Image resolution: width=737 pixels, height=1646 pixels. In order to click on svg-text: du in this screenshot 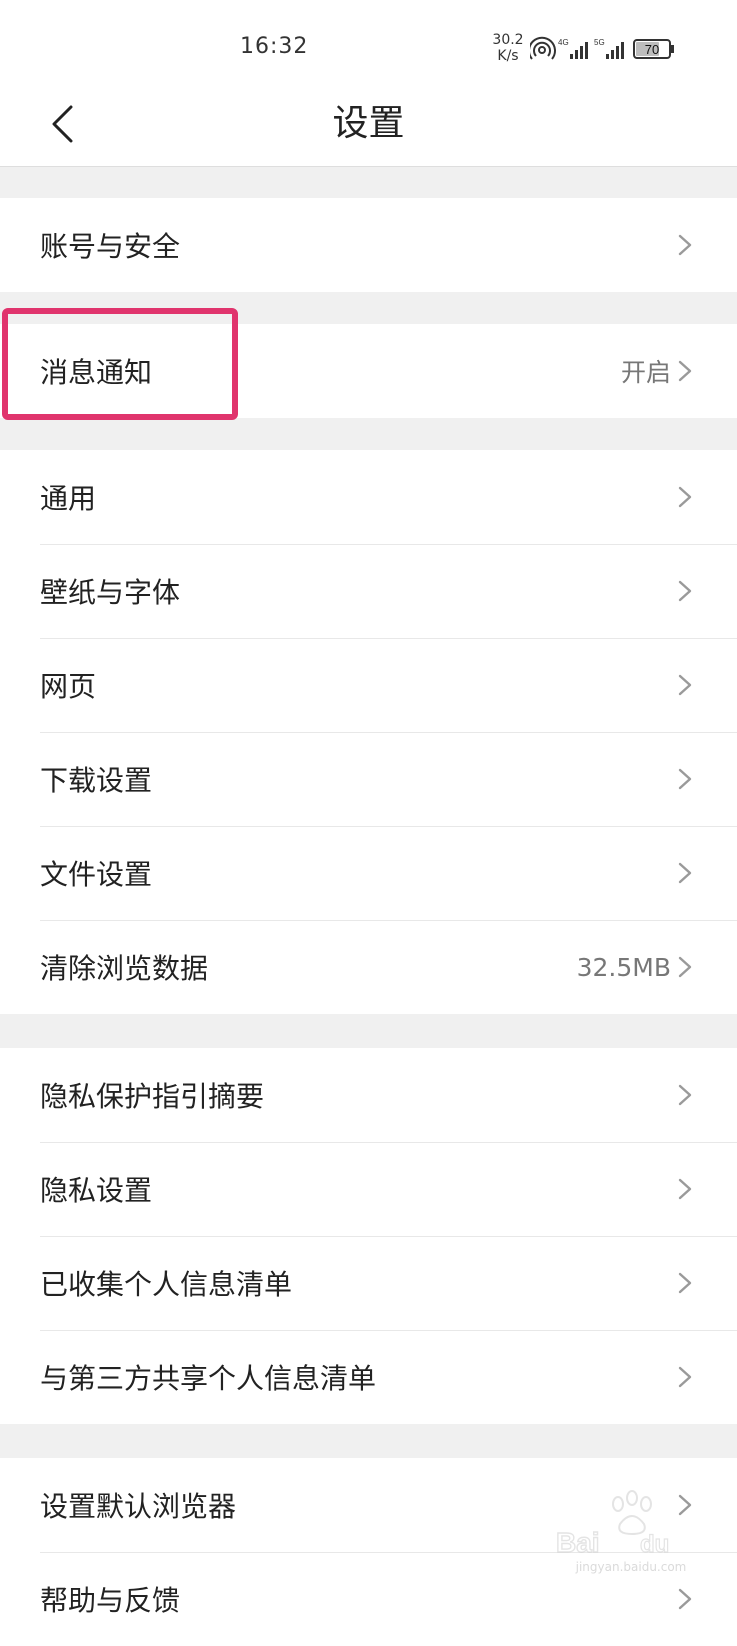, I will do `click(654, 1544)`.